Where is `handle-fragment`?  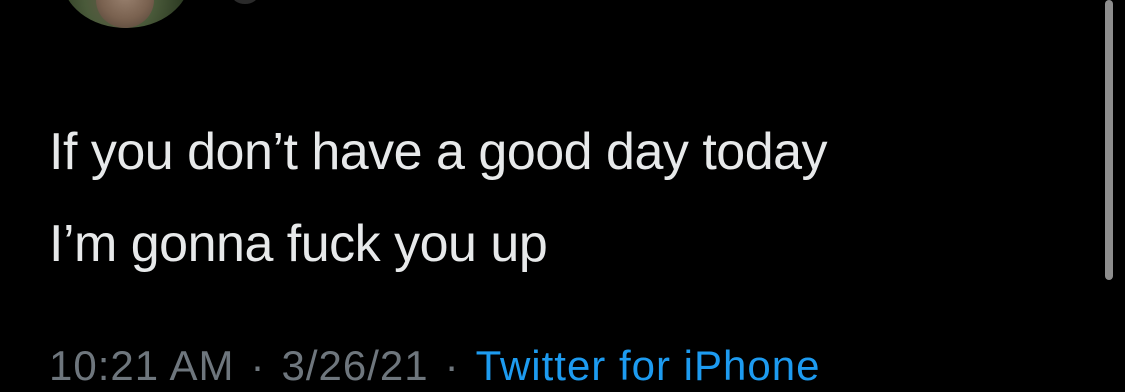
handle-fragment is located at coordinates (245, 2).